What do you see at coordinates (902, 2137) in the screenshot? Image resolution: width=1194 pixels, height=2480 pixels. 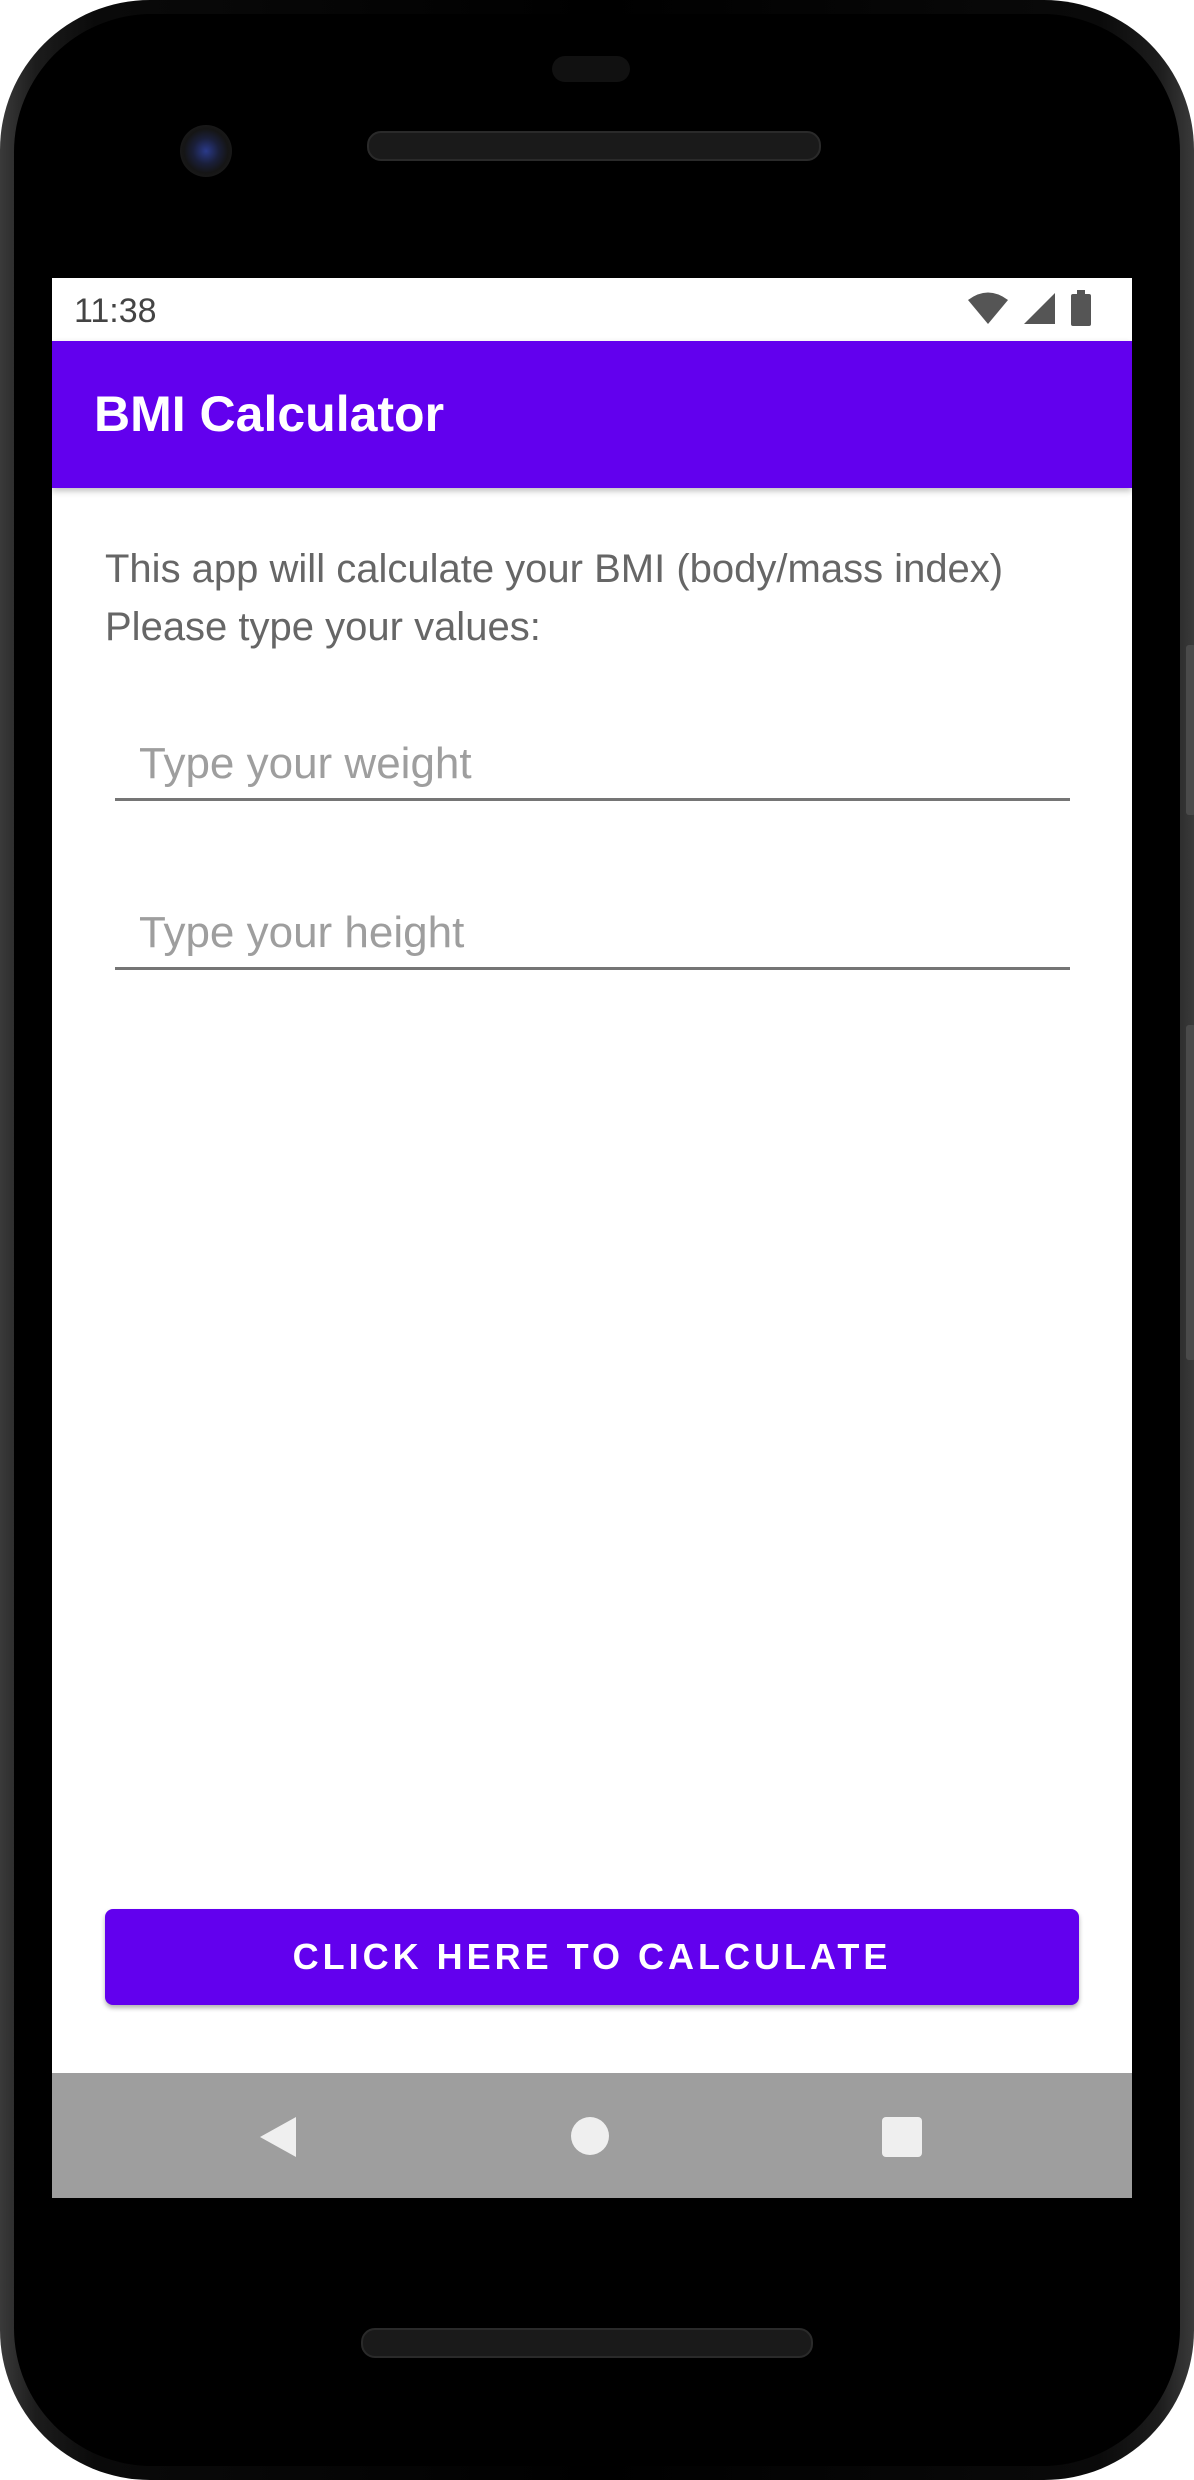 I see `recent-apps-icon` at bounding box center [902, 2137].